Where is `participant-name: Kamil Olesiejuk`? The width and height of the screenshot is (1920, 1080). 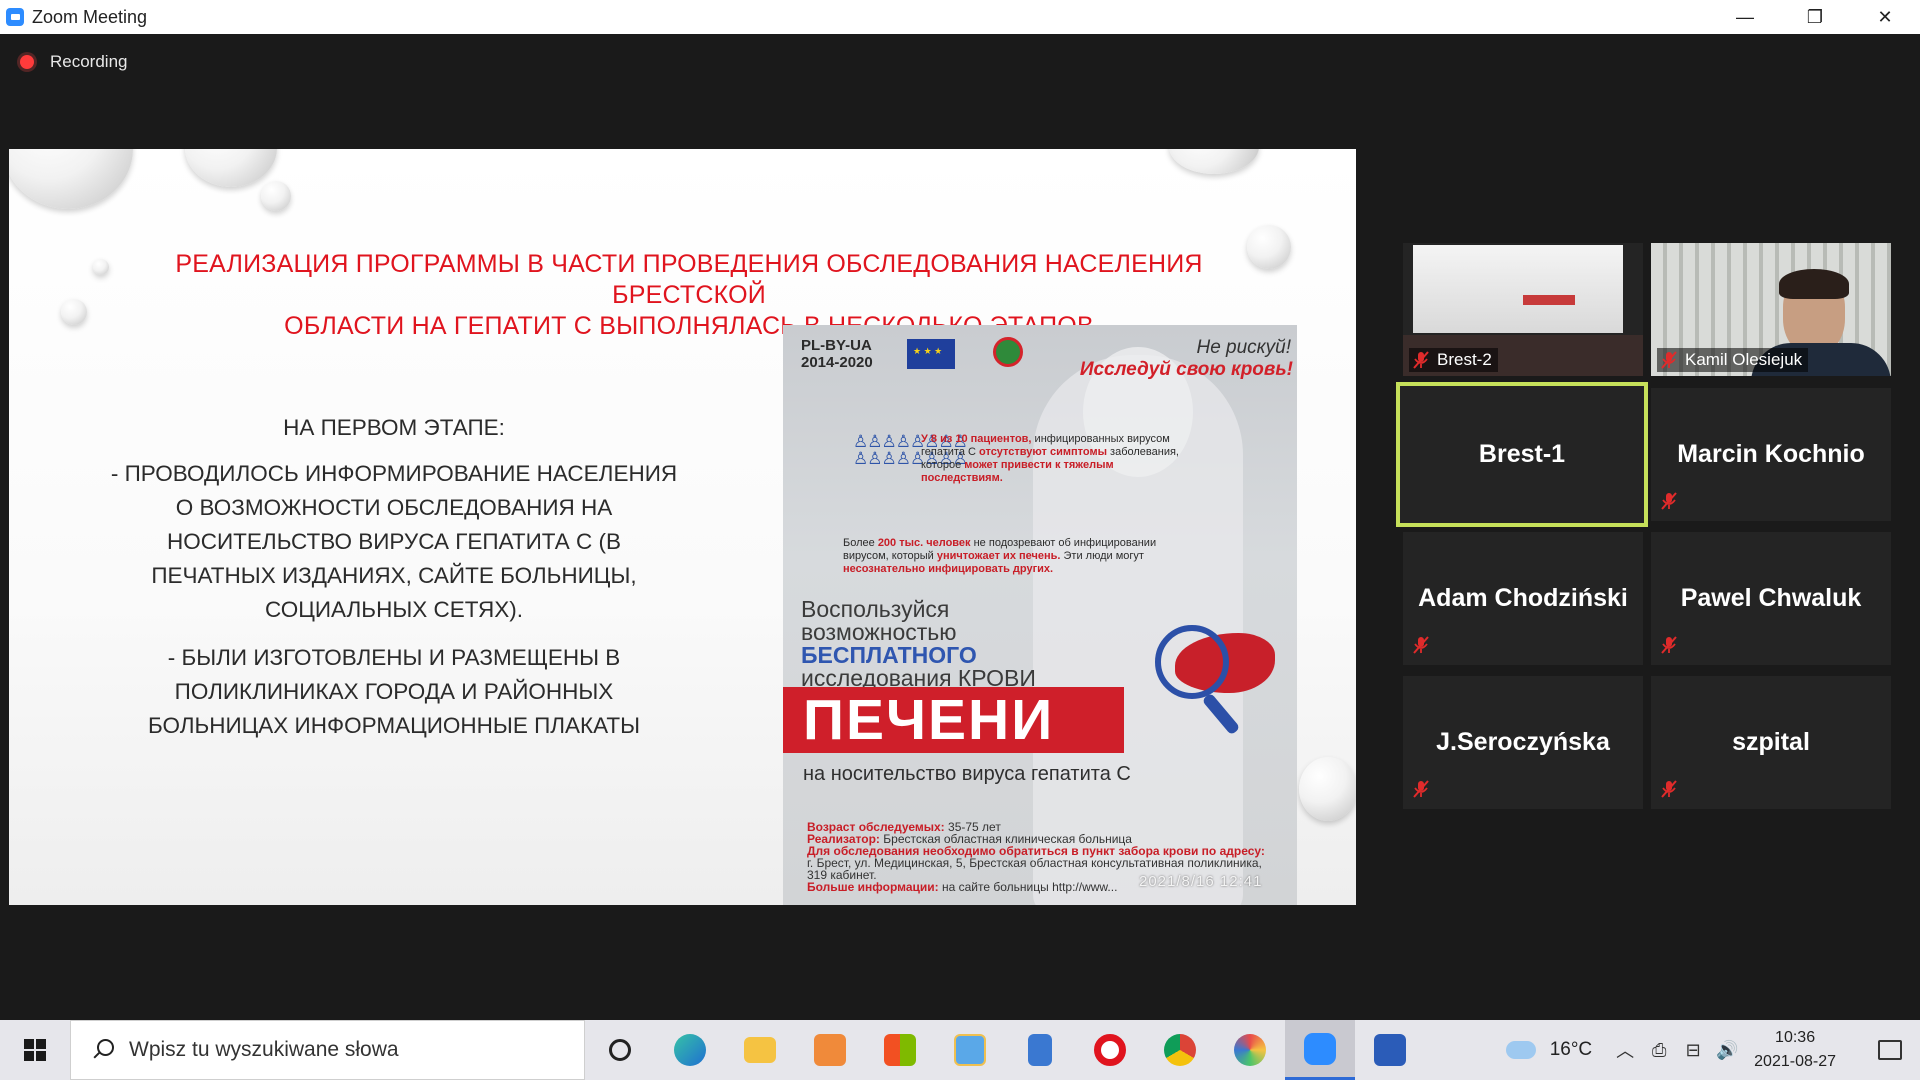 participant-name: Kamil Olesiejuk is located at coordinates (1744, 359).